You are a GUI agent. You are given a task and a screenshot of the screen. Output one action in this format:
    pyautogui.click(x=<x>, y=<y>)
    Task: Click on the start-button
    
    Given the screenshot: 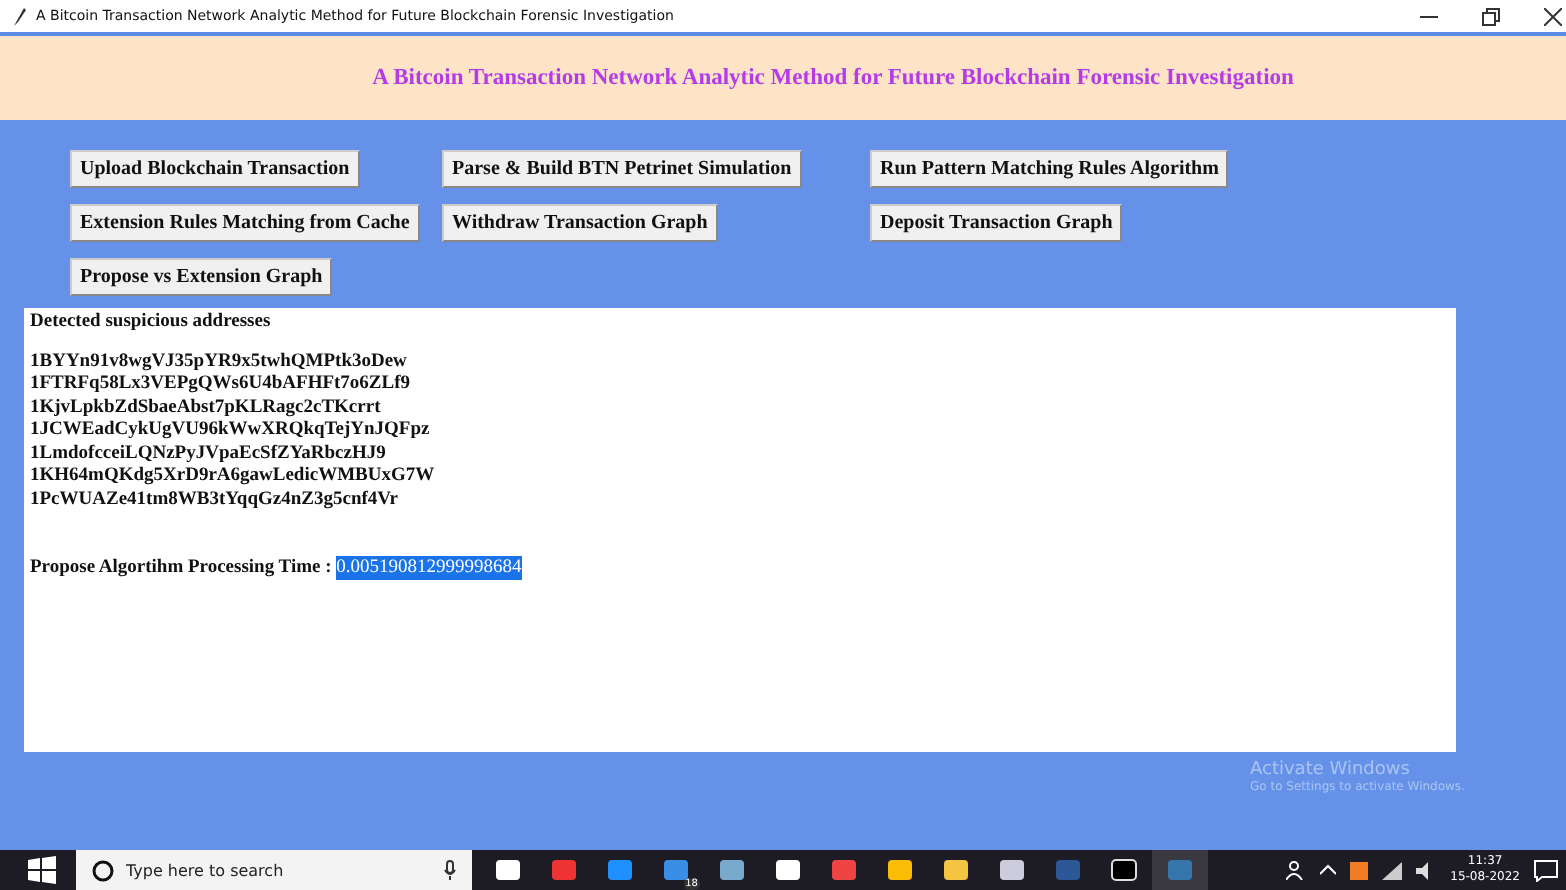 What is the action you would take?
    pyautogui.click(x=42, y=870)
    